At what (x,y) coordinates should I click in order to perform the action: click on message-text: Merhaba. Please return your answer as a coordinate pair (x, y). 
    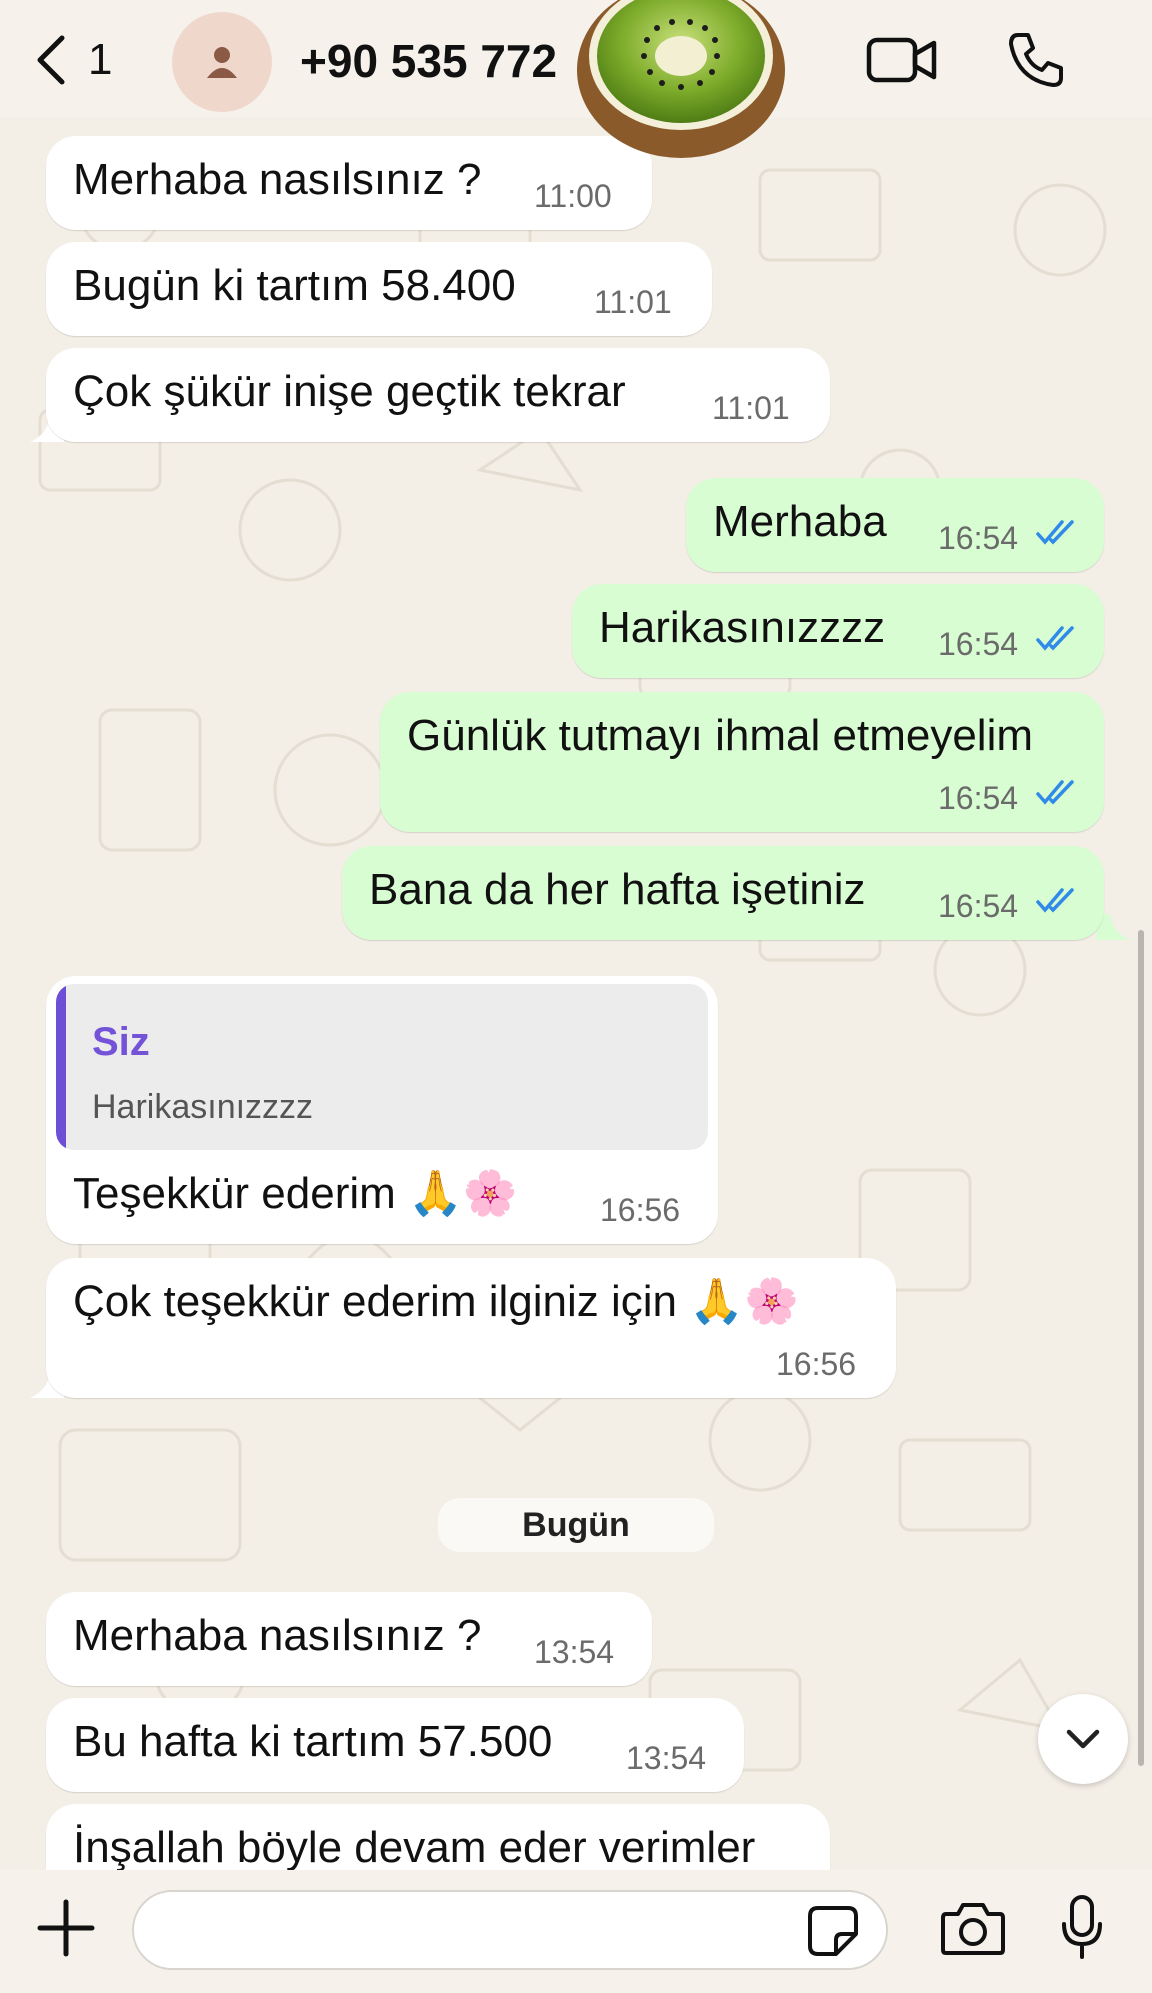
    Looking at the image, I should click on (800, 521).